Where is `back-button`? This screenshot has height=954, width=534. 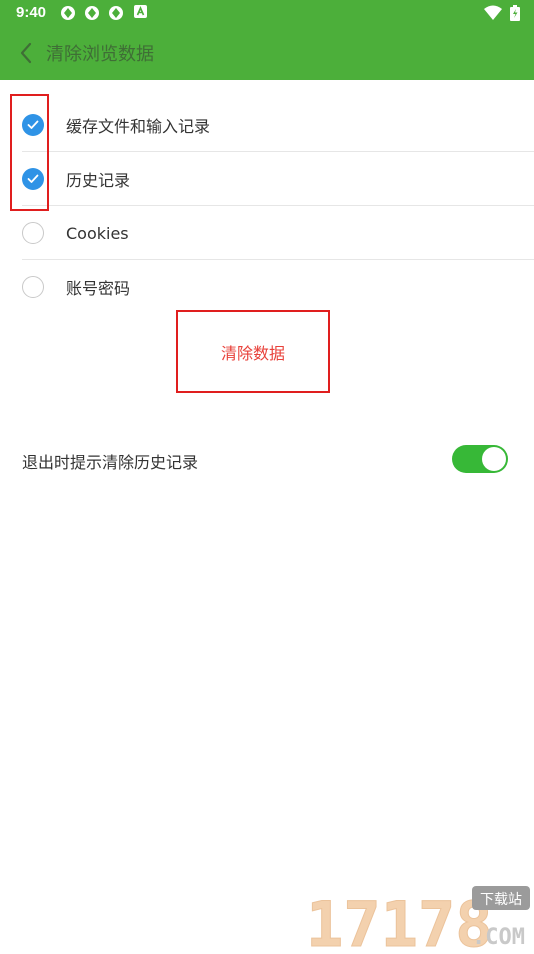 back-button is located at coordinates (26, 53).